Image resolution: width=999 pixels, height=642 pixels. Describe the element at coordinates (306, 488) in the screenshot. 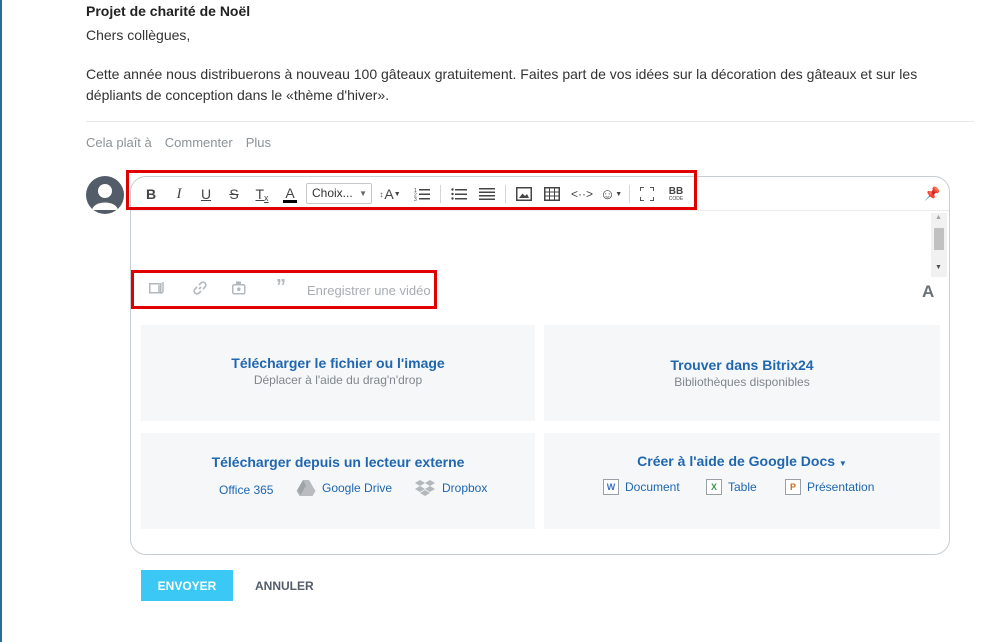

I see `google-drive-icon` at that location.